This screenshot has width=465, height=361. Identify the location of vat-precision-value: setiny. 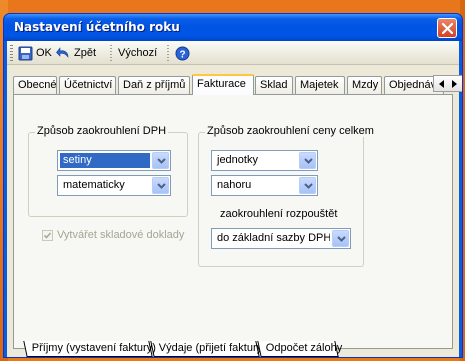
(105, 160).